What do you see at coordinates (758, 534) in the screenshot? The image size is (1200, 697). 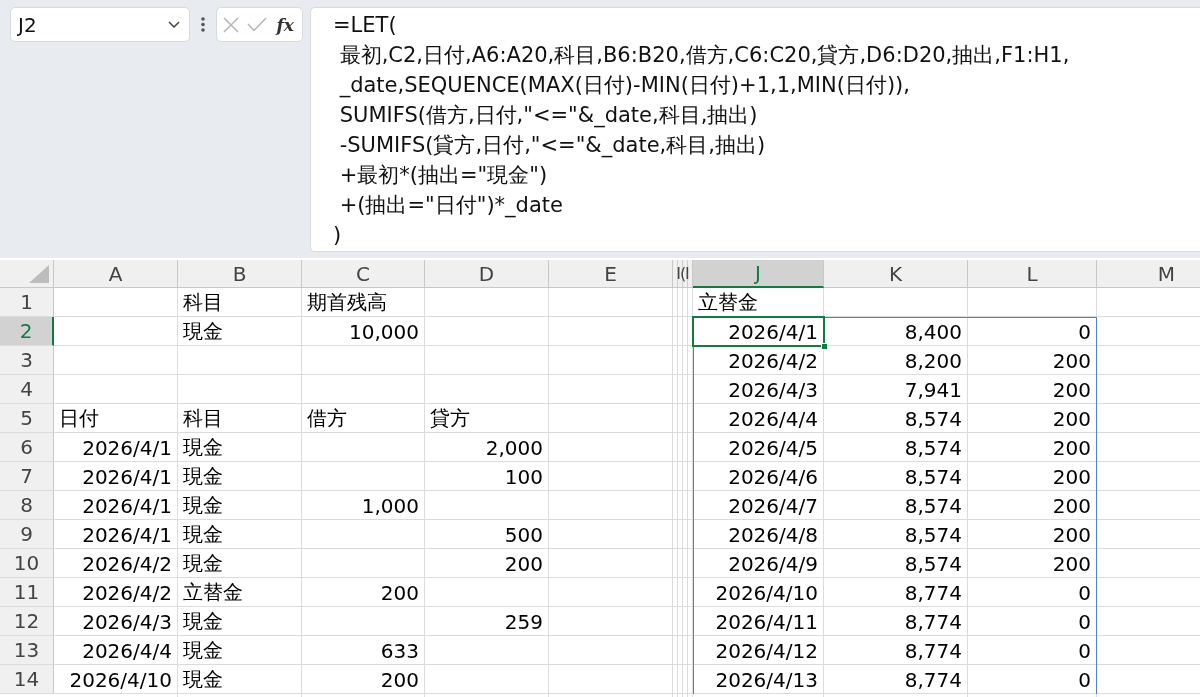 I see `grid-cell: 2026/4/8` at bounding box center [758, 534].